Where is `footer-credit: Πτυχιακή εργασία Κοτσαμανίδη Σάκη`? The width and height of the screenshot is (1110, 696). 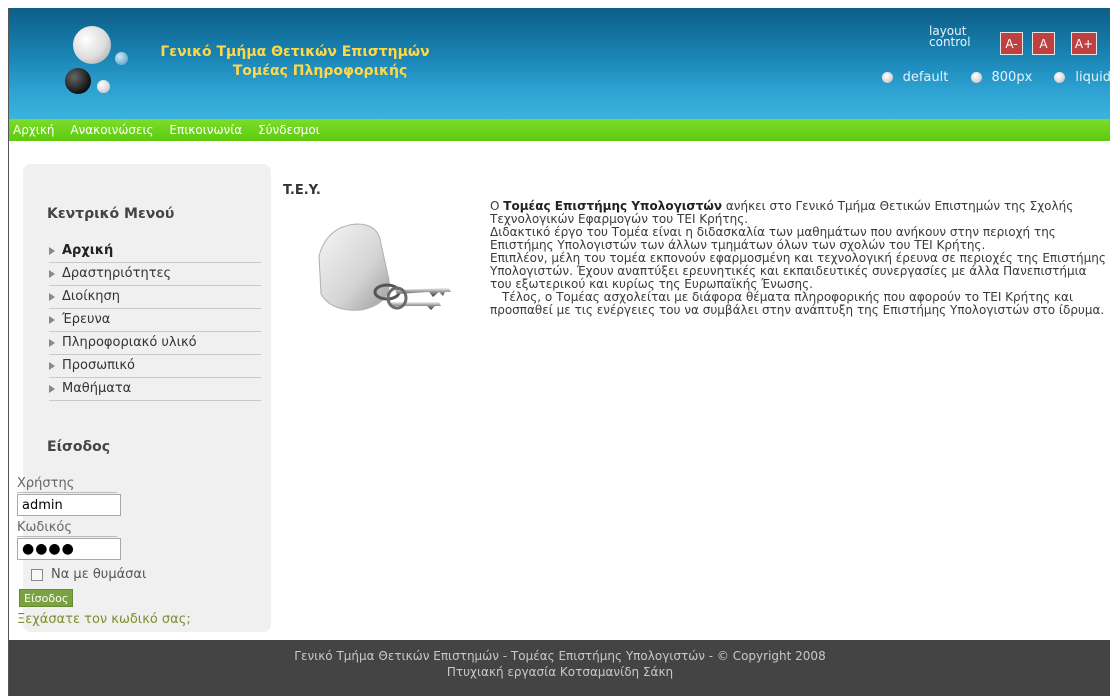 footer-credit: Πτυχιακή εργασία Κοτσαμανίδη Σάκη is located at coordinates (560, 672).